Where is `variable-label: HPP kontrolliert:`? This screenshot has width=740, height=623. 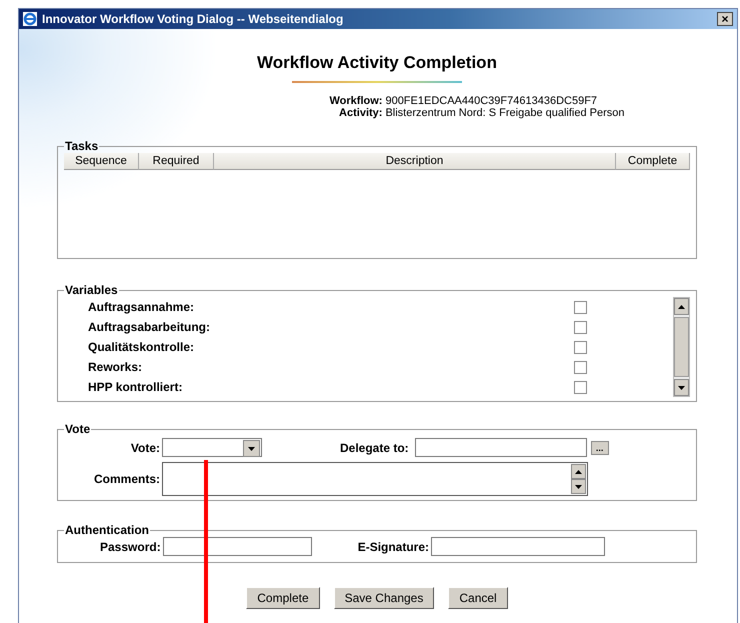
variable-label: HPP kontrolliert: is located at coordinates (136, 387).